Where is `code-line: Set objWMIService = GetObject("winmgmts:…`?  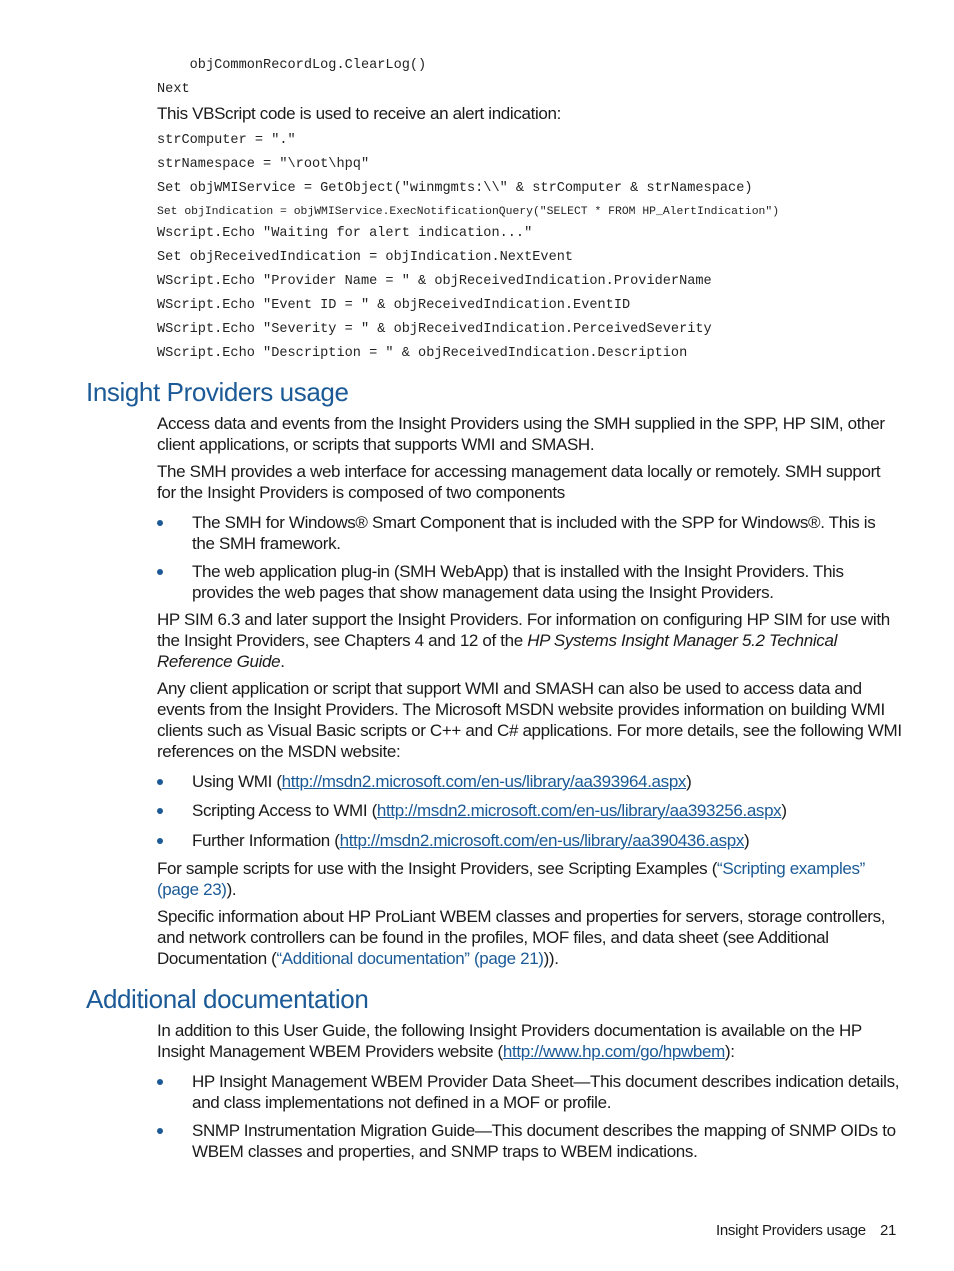 code-line: Set objWMIService = GetObject("winmgmts:… is located at coordinates (455, 188).